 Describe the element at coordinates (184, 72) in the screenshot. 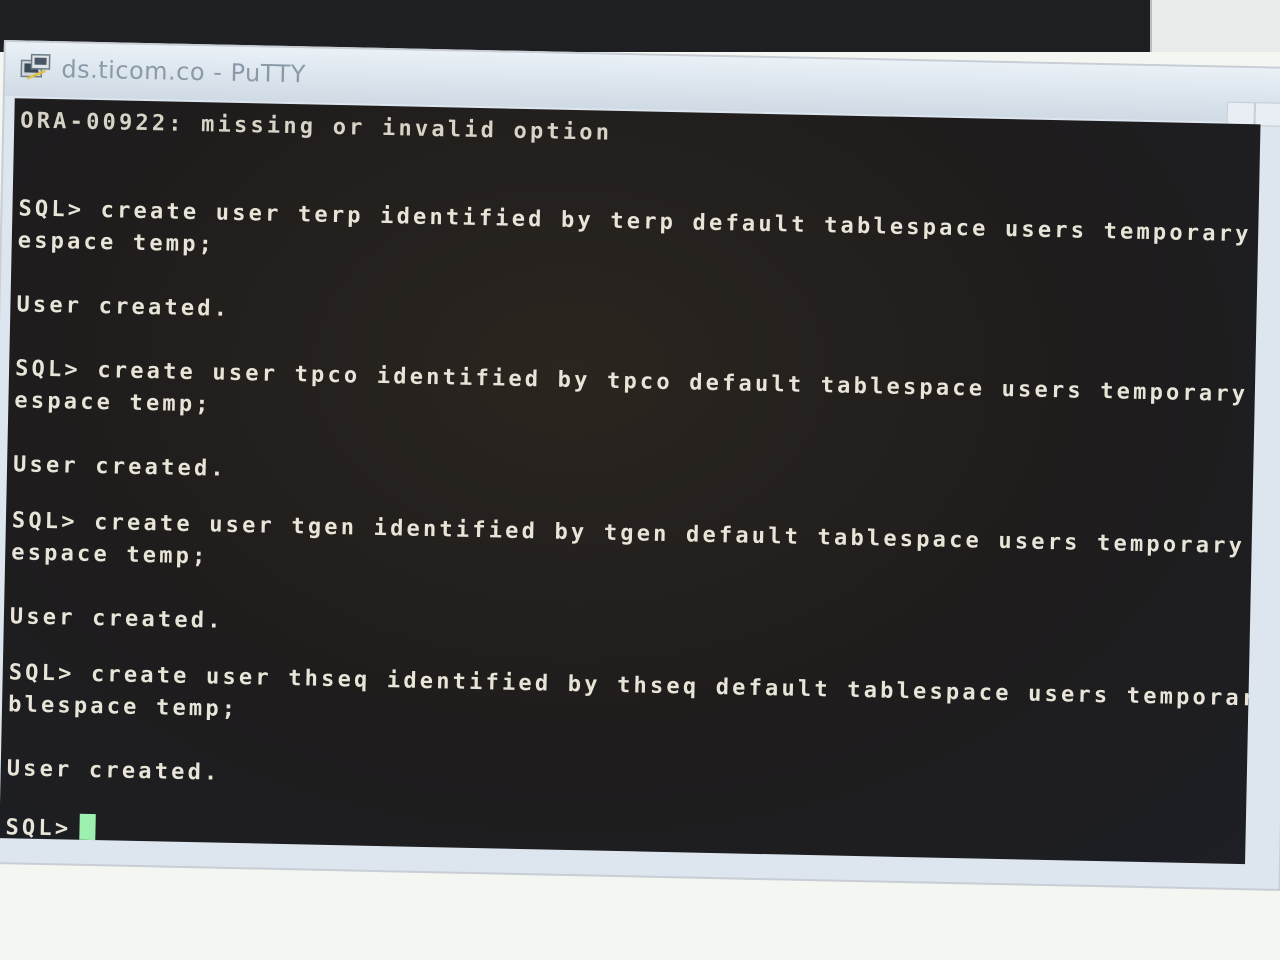

I see `window-title: ds.ticom.co - PuTTY` at that location.